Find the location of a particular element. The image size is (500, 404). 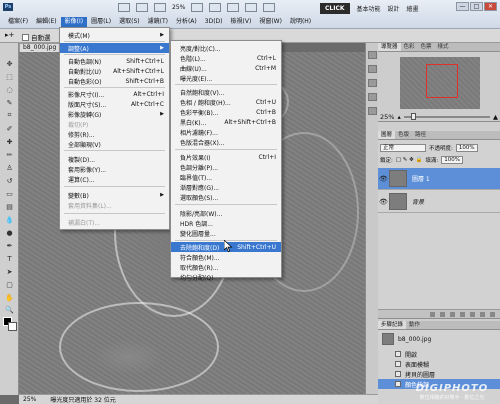

eraser-tool-icon: ▭ is located at coordinates (9, 193).